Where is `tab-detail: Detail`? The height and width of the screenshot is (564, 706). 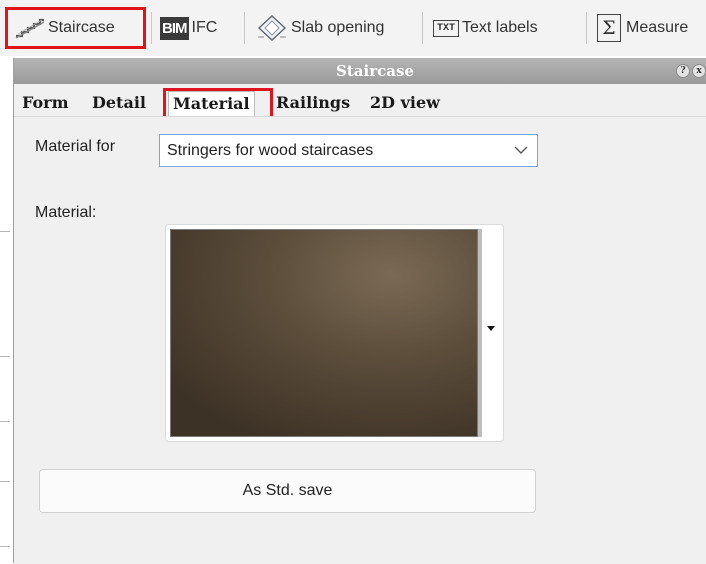
tab-detail: Detail is located at coordinates (119, 103).